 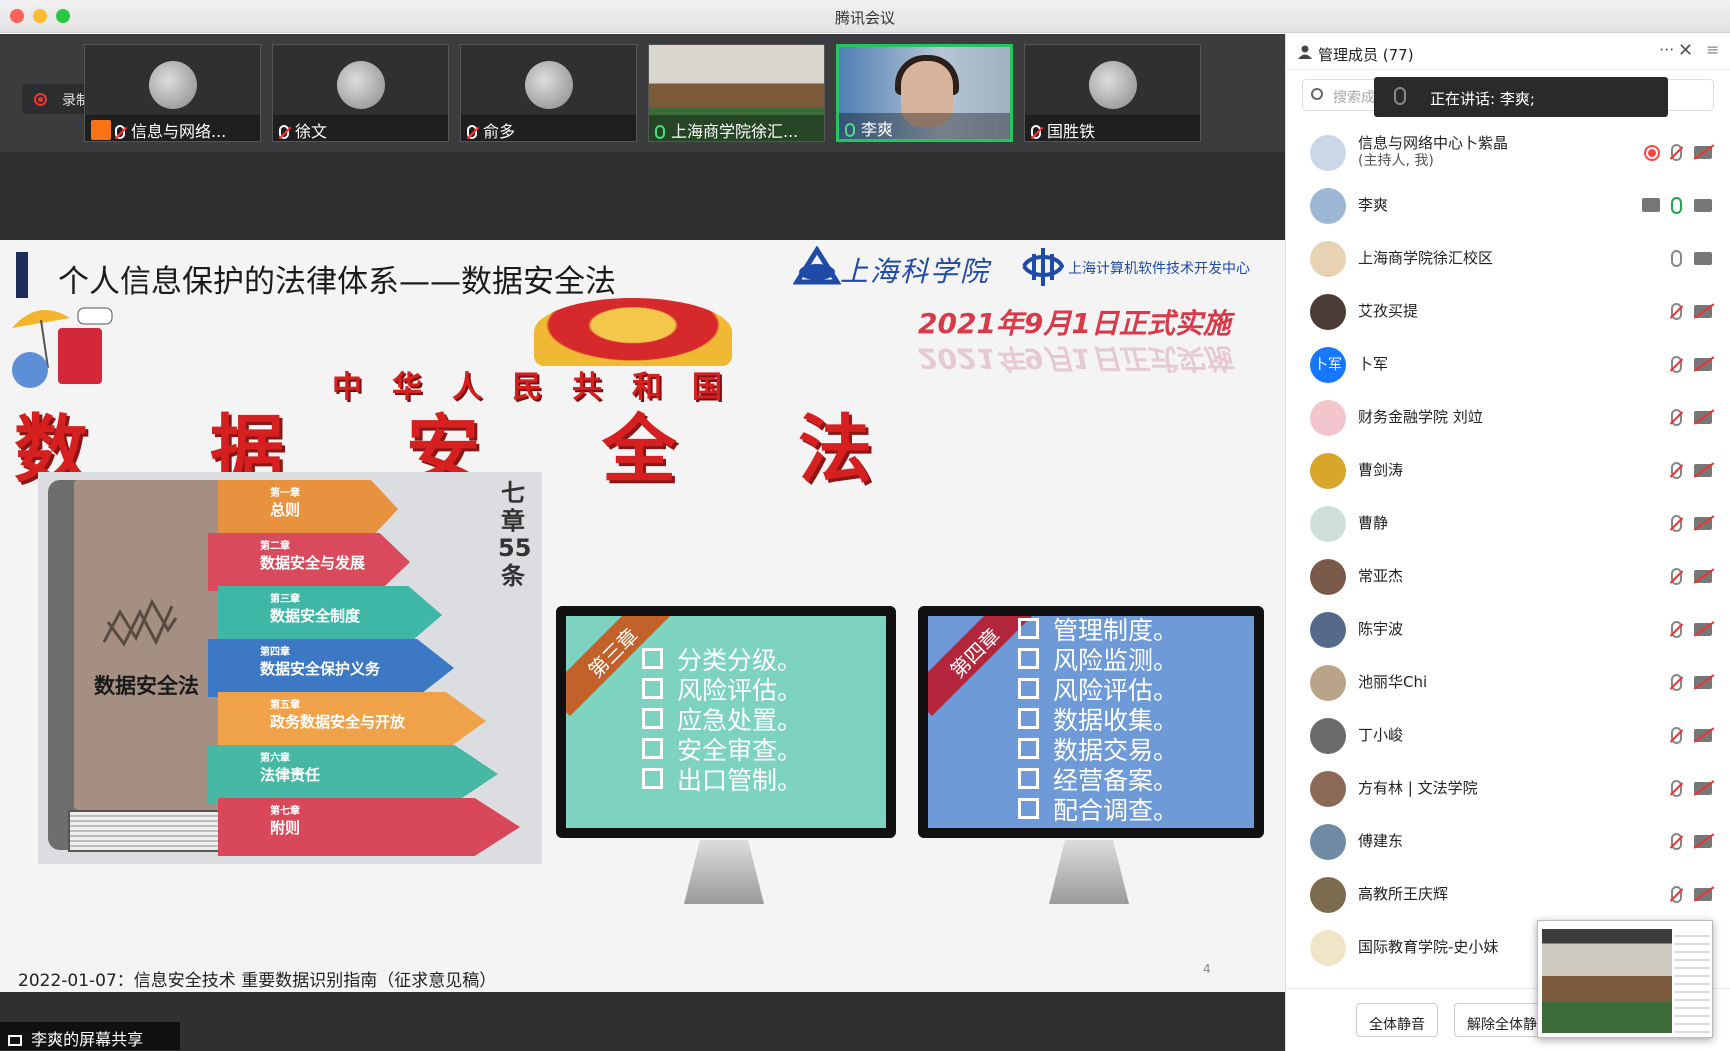 What do you see at coordinates (1625, 979) in the screenshot?
I see `self-view-preview` at bounding box center [1625, 979].